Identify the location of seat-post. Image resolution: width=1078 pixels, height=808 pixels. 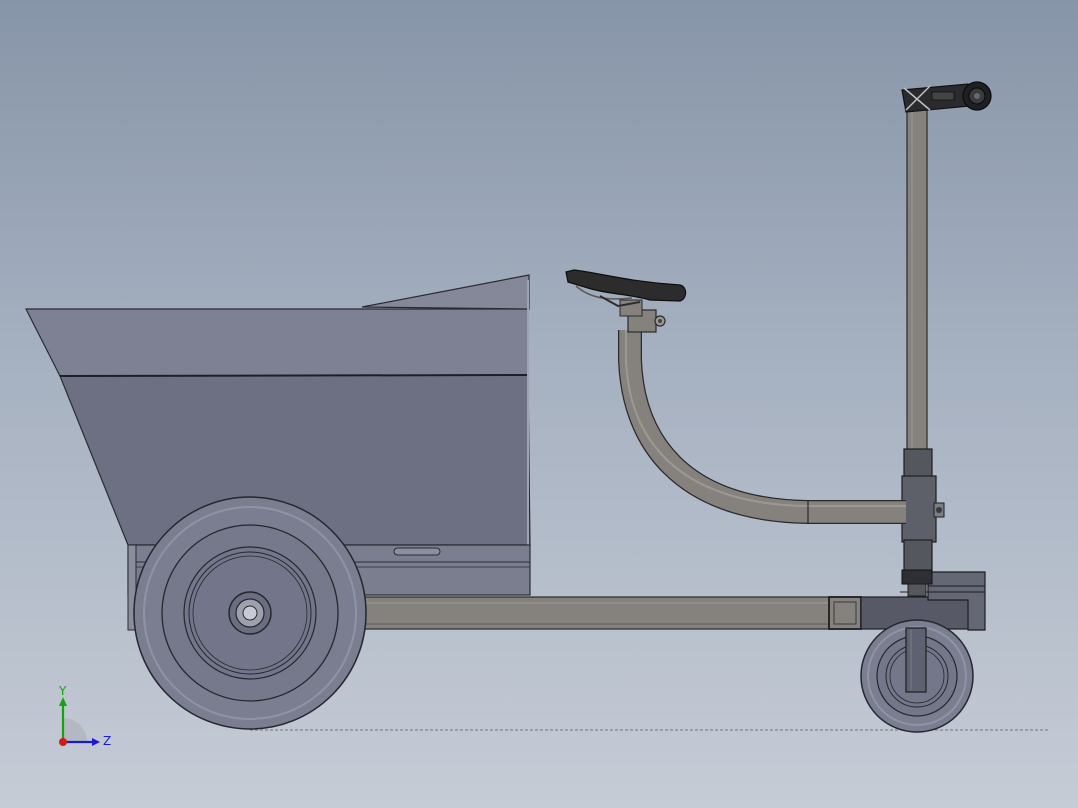
(762, 411).